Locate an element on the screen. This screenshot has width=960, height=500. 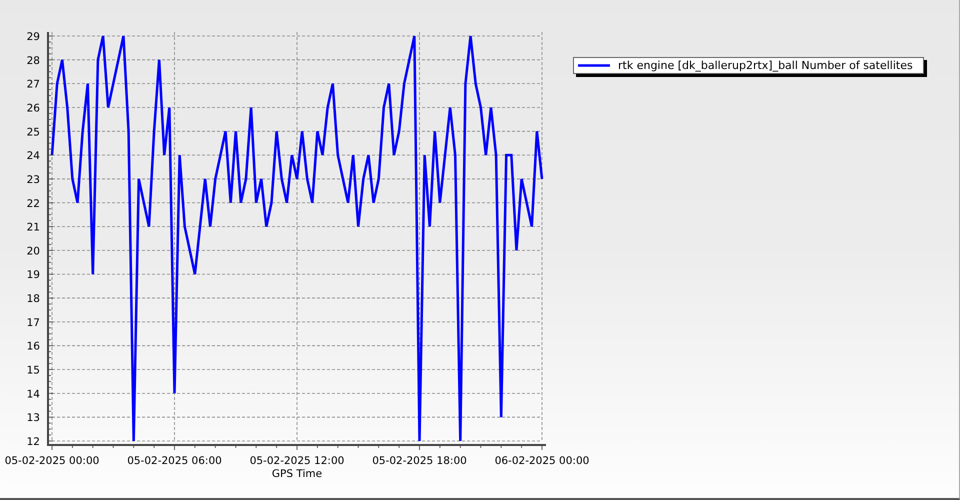
y-tick-label: 28 is located at coordinates (33, 60).